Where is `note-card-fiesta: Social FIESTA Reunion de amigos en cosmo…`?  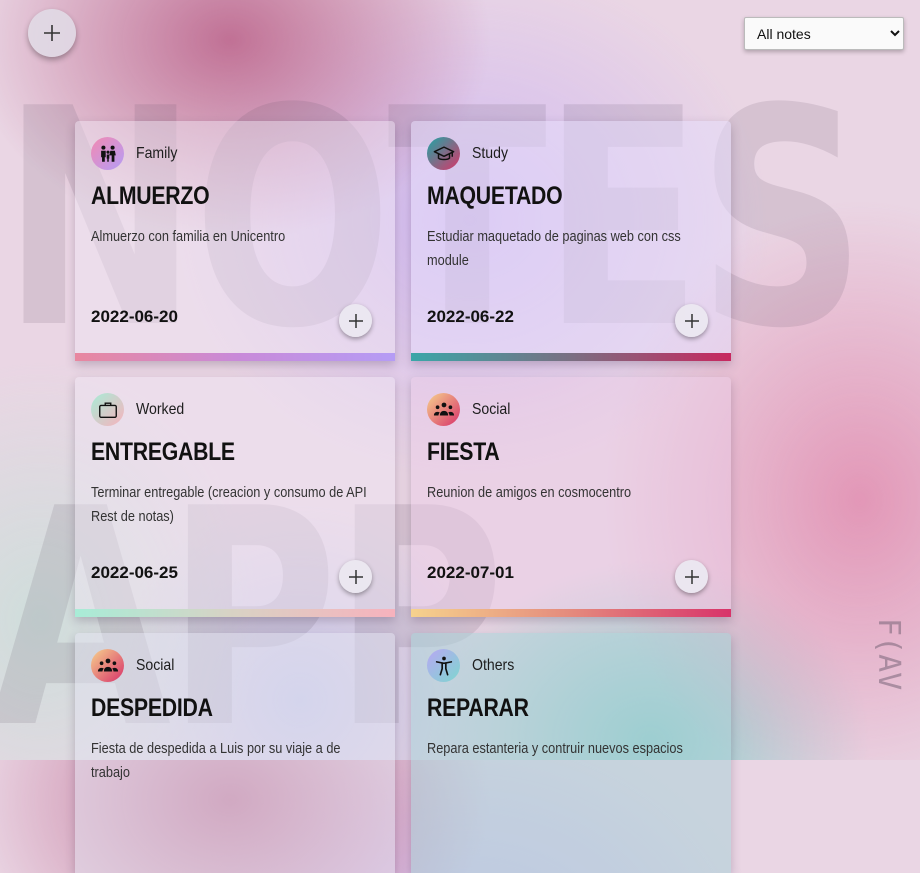
note-card-fiesta: Social FIESTA Reunion de amigos en cosmo… is located at coordinates (571, 497).